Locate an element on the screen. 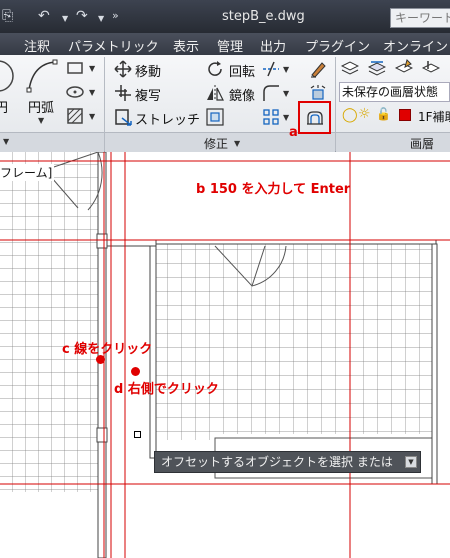  redo-icon: ↷ is located at coordinates (82, 16).